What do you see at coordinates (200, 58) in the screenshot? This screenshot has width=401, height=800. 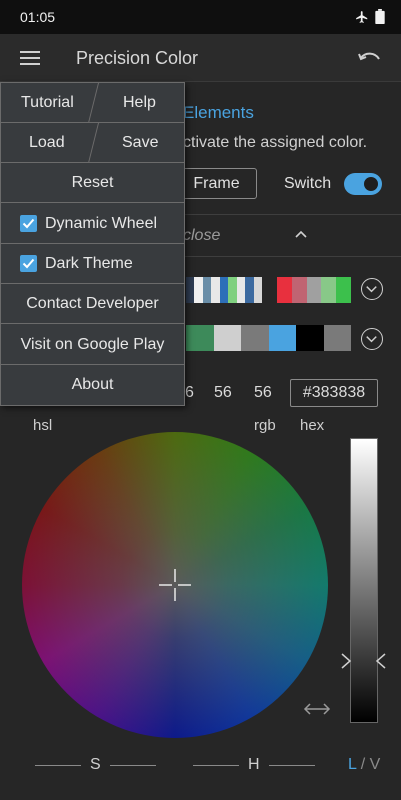 I see `toolbar: Precision Color` at bounding box center [200, 58].